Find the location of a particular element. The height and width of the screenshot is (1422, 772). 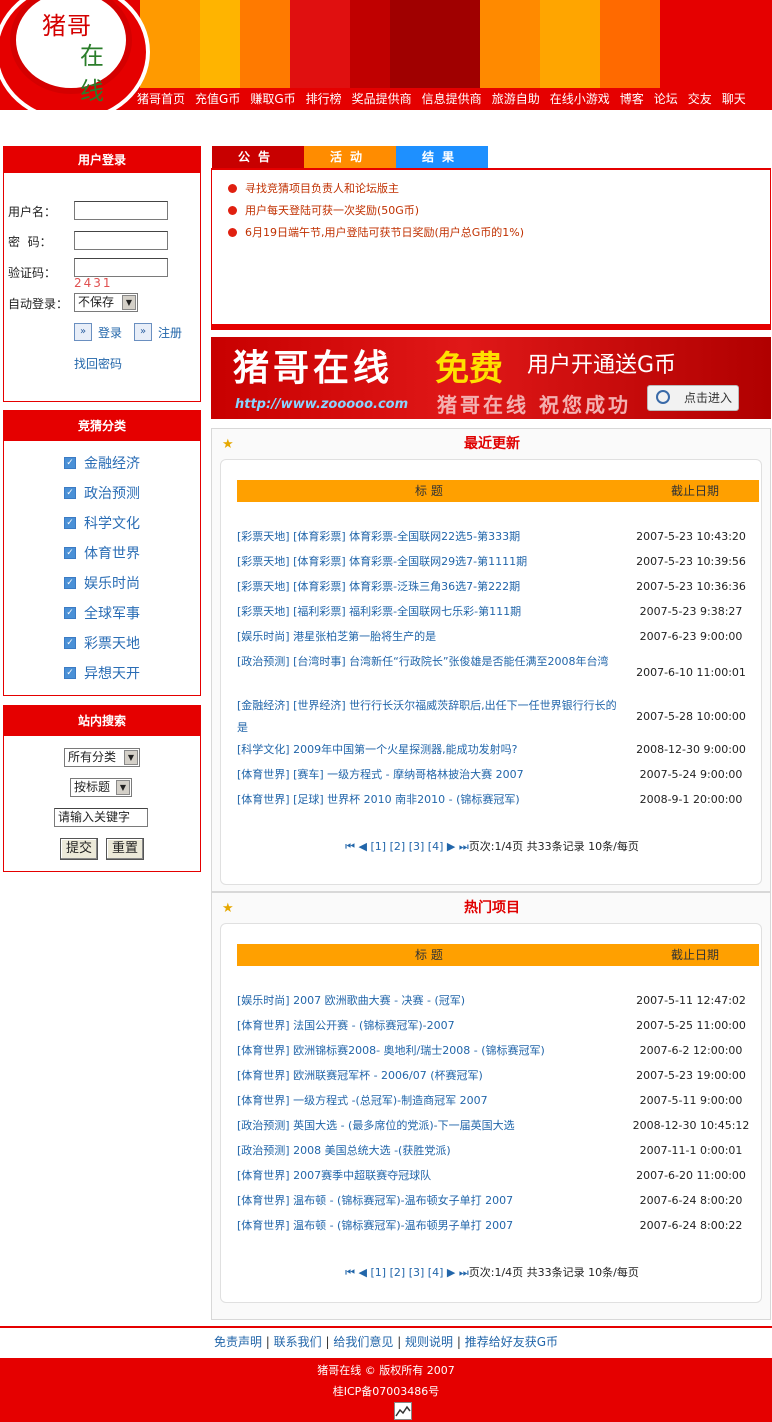

footer-links: 免责声明 | 联系我们 | 给我们意见 | 规则说明 | 推荐给好友获G币 is located at coordinates (386, 1341).